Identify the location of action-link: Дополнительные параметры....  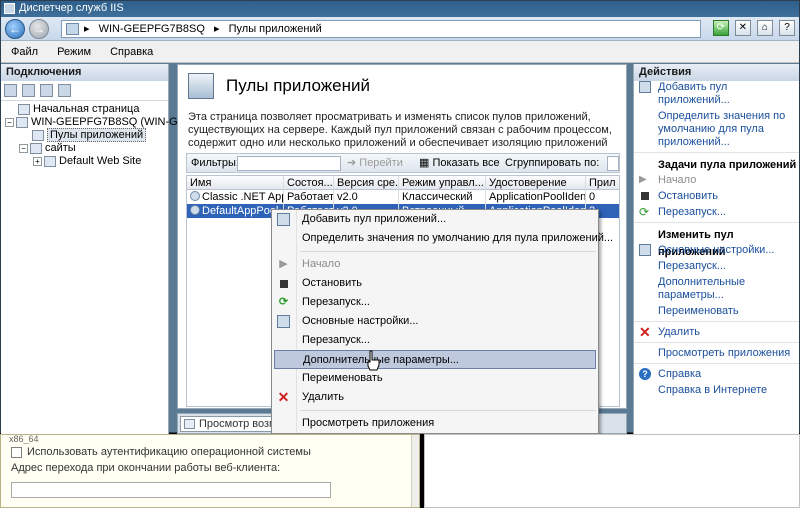
(716, 289).